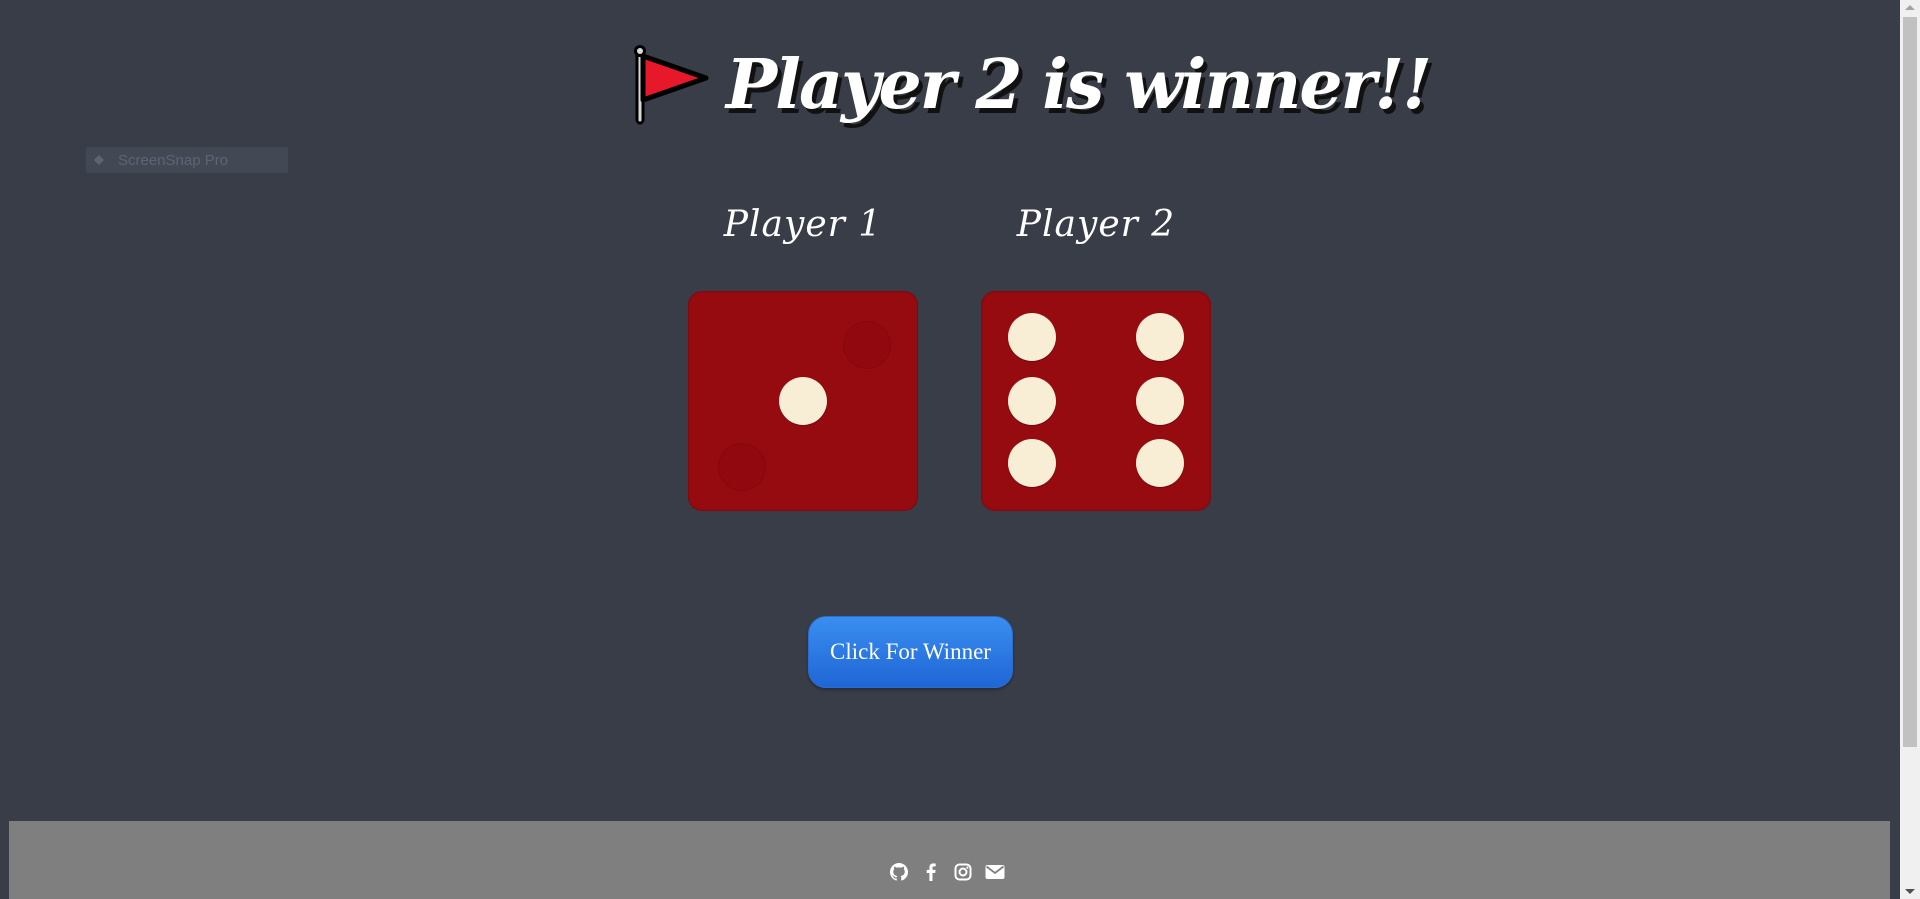 The image size is (1920, 899). What do you see at coordinates (949, 860) in the screenshot?
I see `footer` at bounding box center [949, 860].